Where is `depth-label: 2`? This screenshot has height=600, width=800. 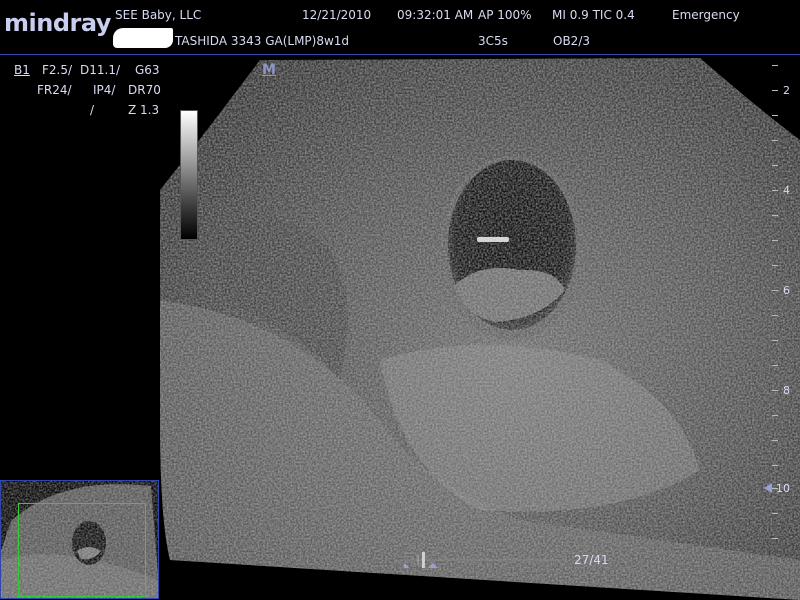 depth-label: 2 is located at coordinates (786, 90).